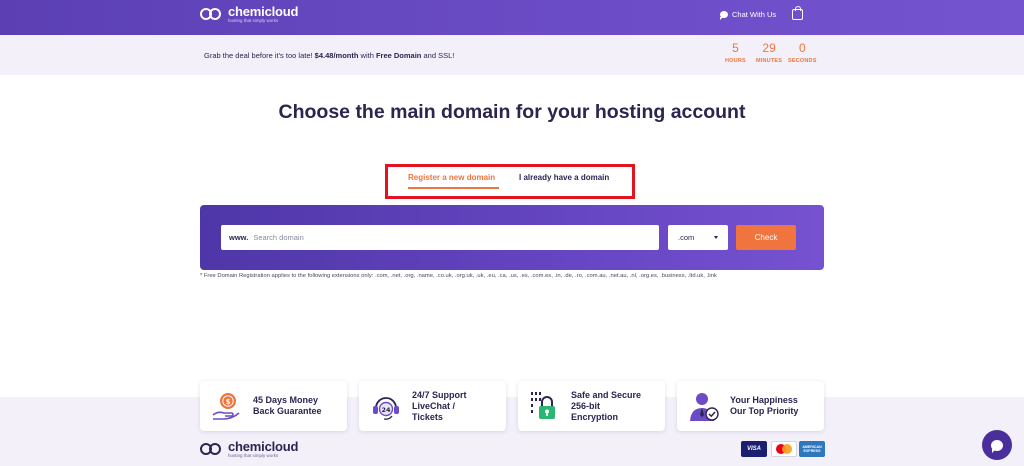 The width and height of the screenshot is (1024, 466). I want to click on promo-free-domain: Free Domain, so click(398, 55).